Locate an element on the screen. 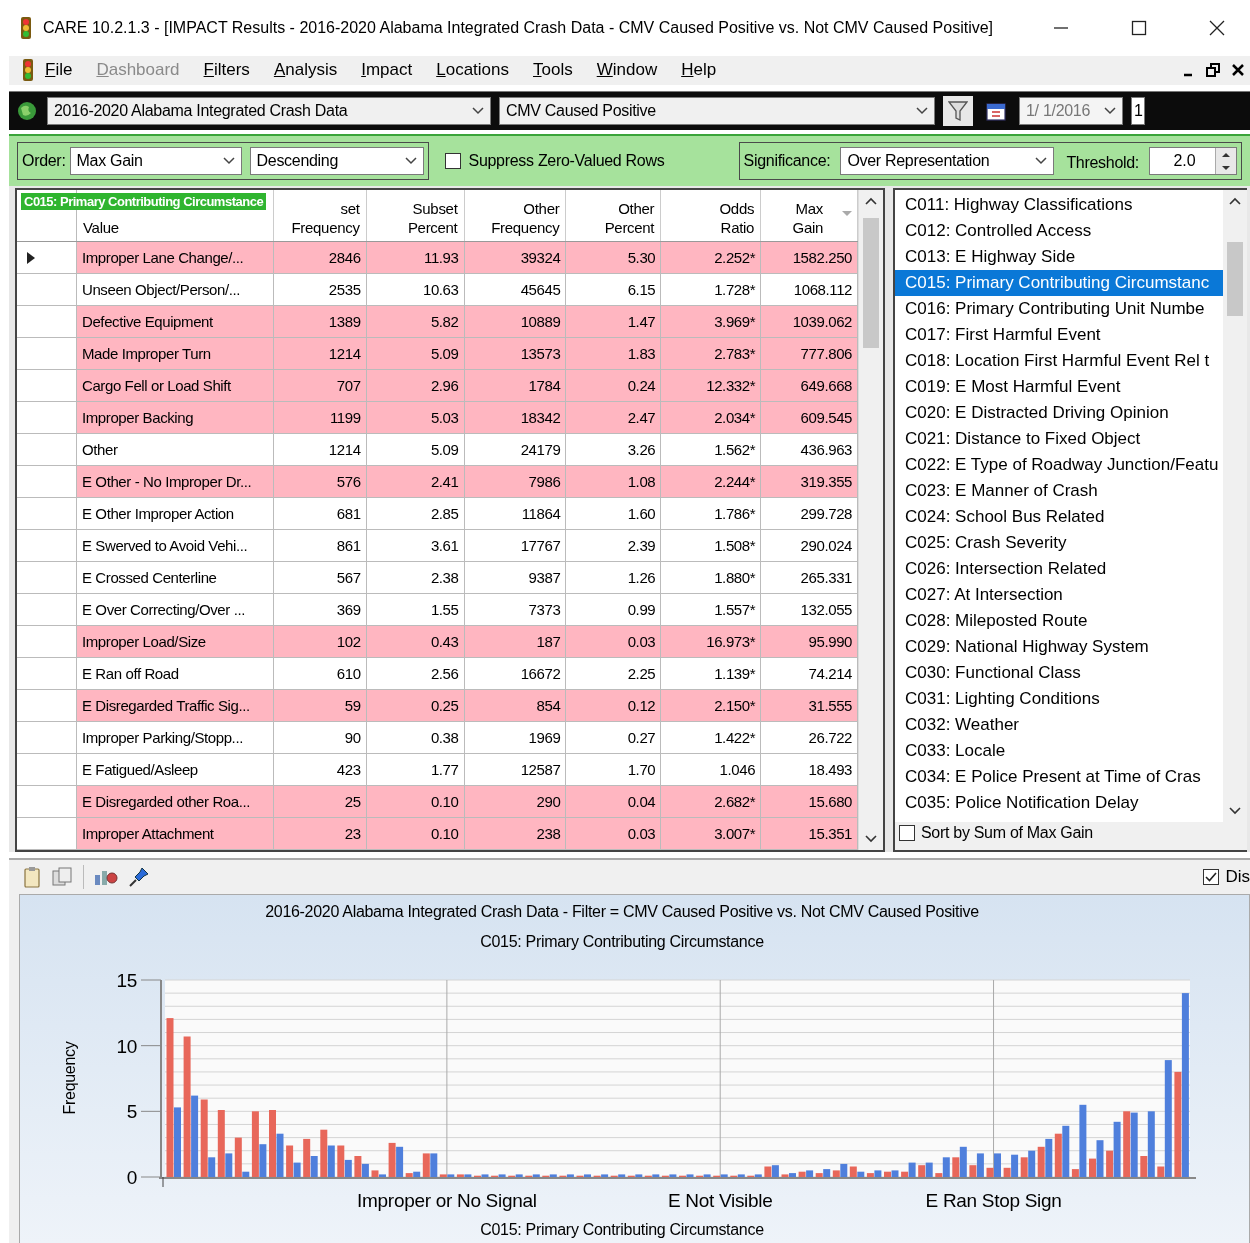 The image size is (1250, 1243). table-cell: Made Improper Turn is located at coordinates (175, 353).